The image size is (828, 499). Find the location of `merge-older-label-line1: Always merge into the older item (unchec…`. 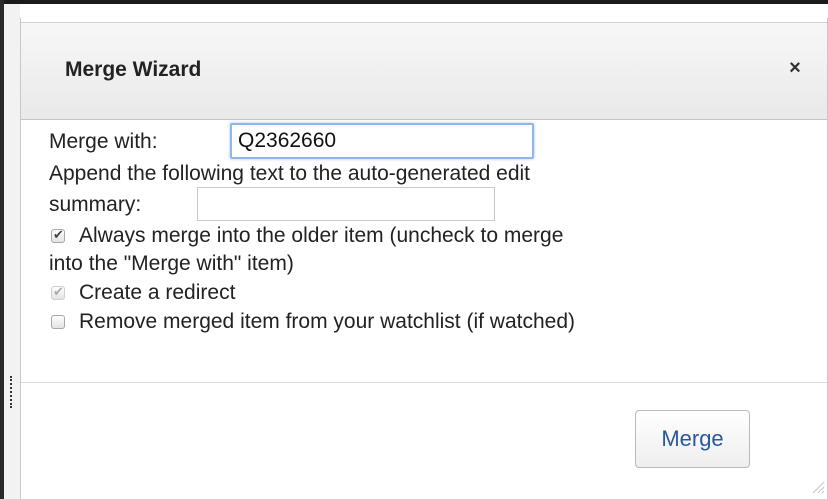

merge-older-label-line1: Always merge into the older item (unchec… is located at coordinates (321, 235).